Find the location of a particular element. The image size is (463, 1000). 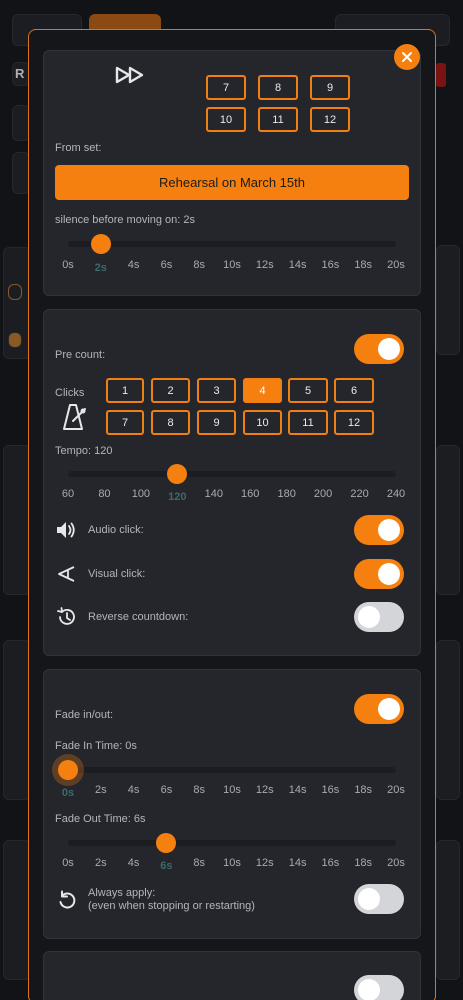

set-number-box: 10 is located at coordinates (226, 119).